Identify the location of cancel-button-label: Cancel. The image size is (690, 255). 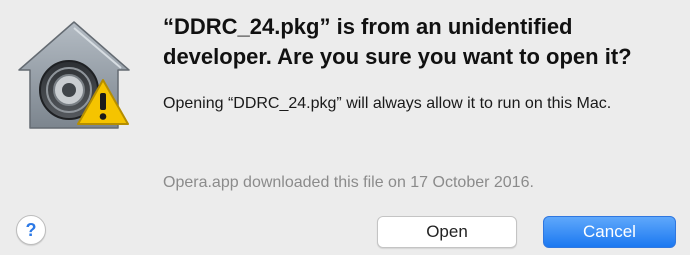
(609, 231).